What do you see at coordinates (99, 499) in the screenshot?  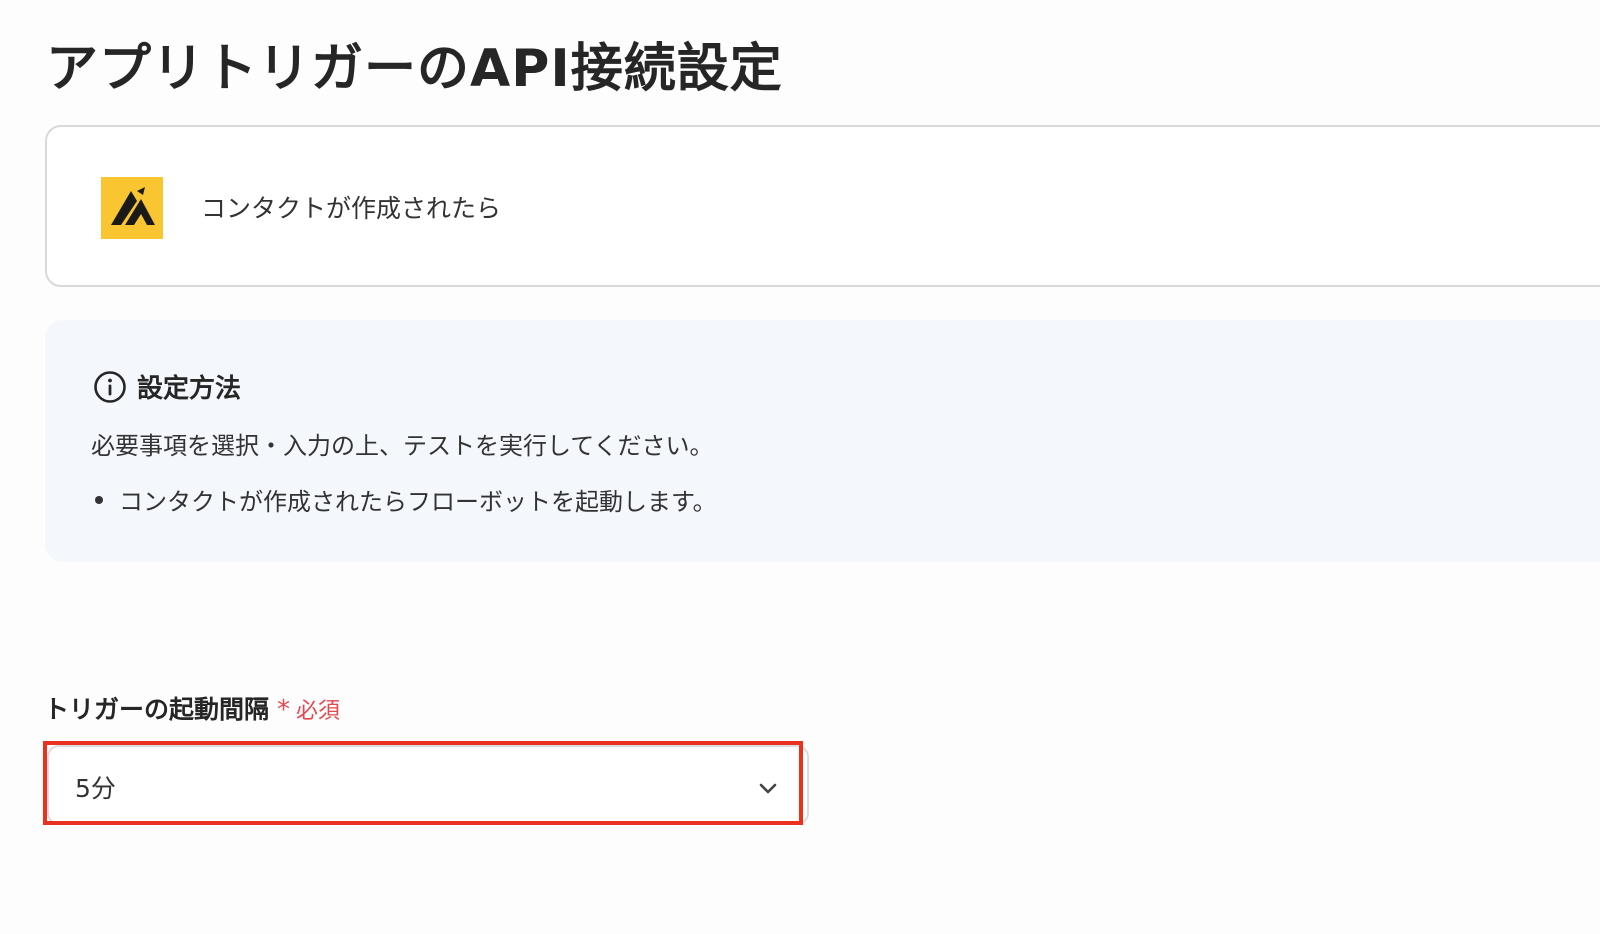 I see `bullet-dot-icon` at bounding box center [99, 499].